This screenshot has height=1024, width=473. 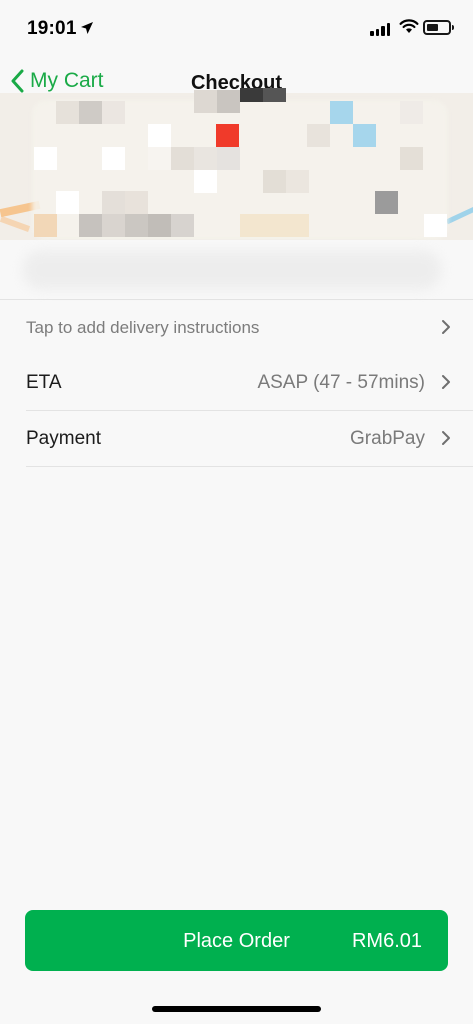 I want to click on payment-value: GrabPay, so click(x=387, y=438).